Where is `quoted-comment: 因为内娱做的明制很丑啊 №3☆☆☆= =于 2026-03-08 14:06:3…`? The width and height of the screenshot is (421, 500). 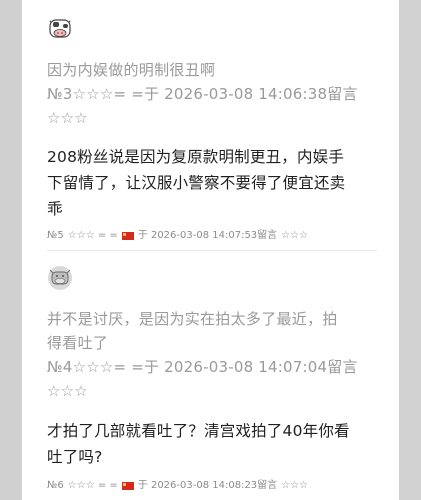
quoted-comment: 因为内娱做的明制很丑啊 №3☆☆☆= =于 2026-03-08 14:06:3… is located at coordinates (212, 94).